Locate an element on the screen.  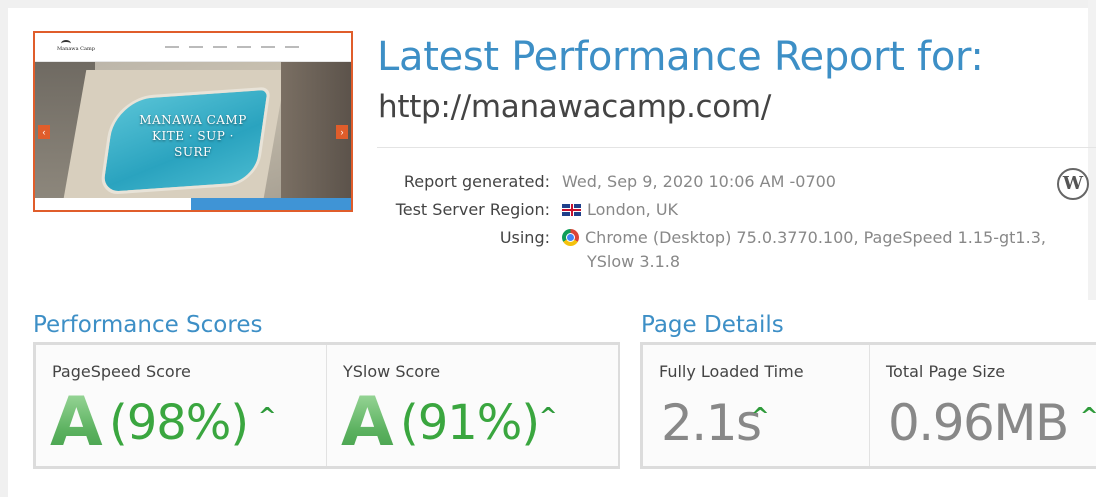
fully-loaded-time-label: Fully Loaded Time is located at coordinates (731, 371).